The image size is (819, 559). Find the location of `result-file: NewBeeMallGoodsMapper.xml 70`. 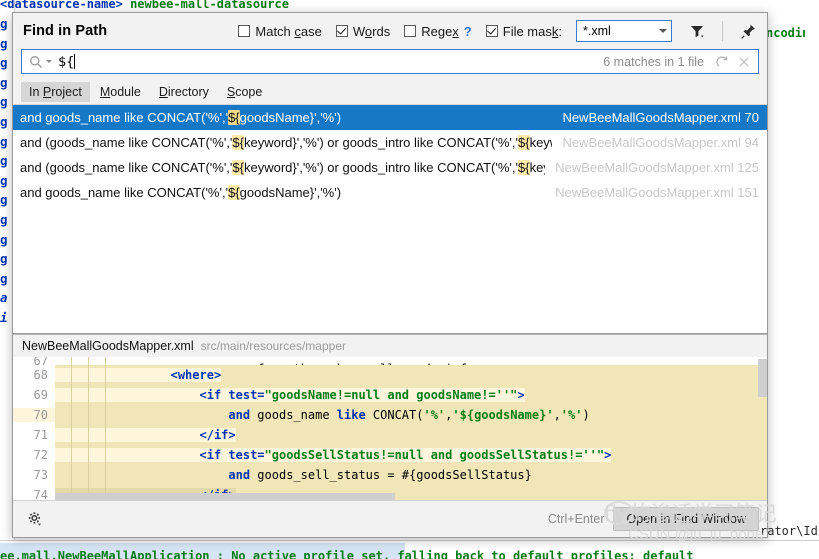

result-file: NewBeeMallGoodsMapper.xml 70 is located at coordinates (660, 117).